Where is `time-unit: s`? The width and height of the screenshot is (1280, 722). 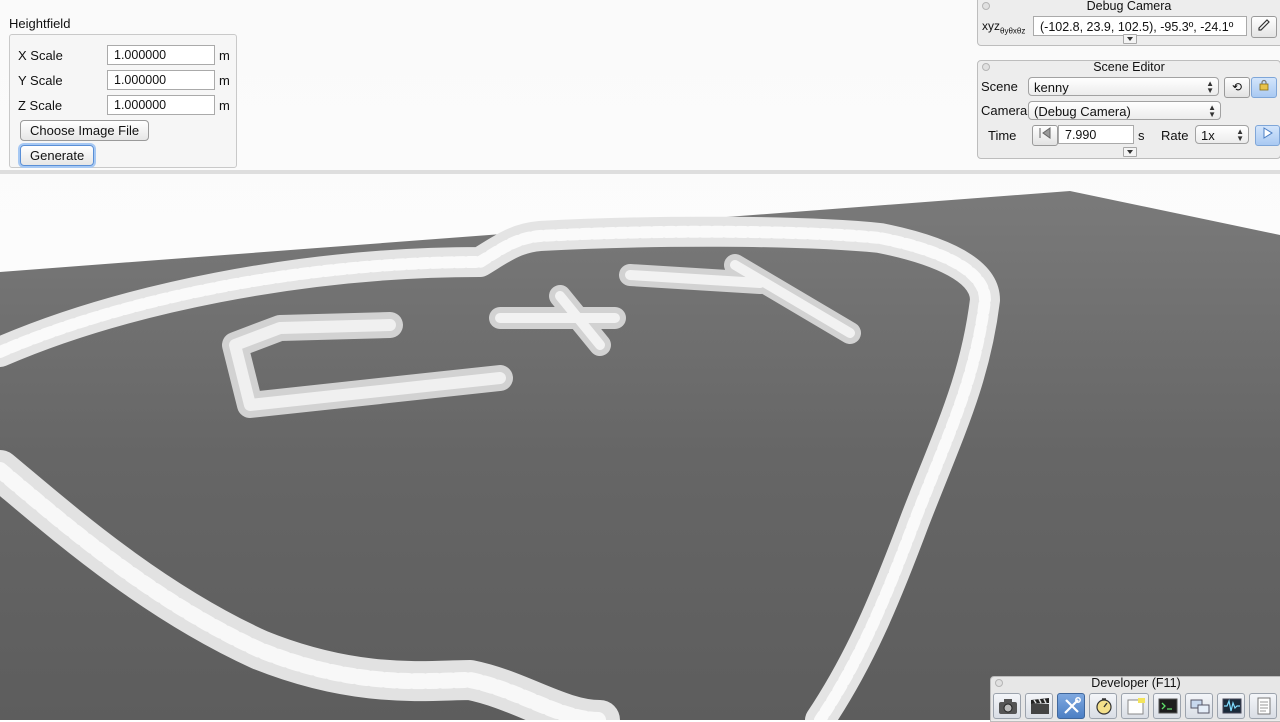 time-unit: s is located at coordinates (1141, 135).